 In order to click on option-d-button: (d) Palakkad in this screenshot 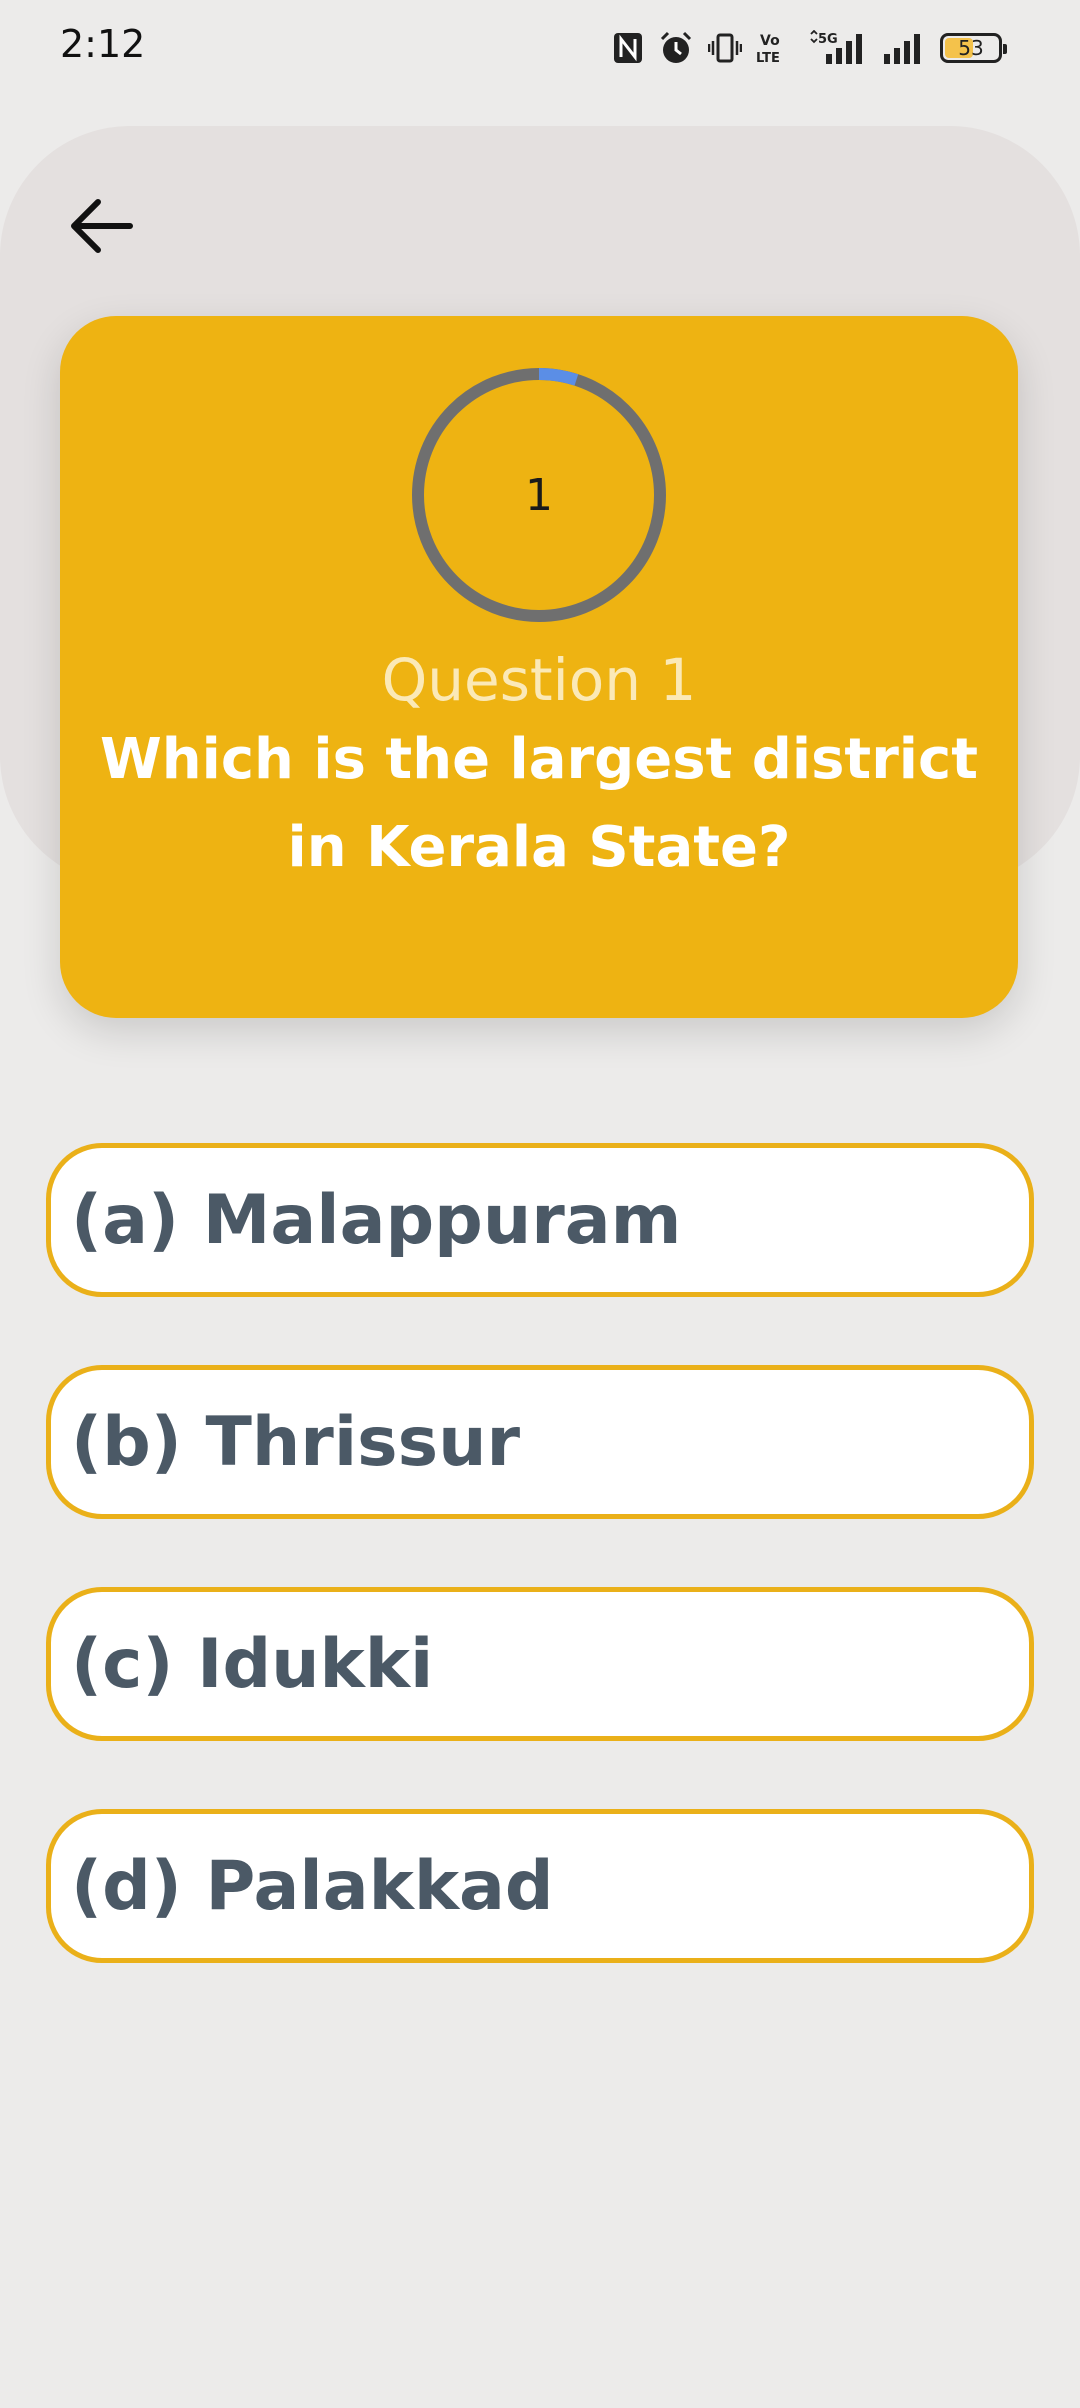, I will do `click(540, 1886)`.